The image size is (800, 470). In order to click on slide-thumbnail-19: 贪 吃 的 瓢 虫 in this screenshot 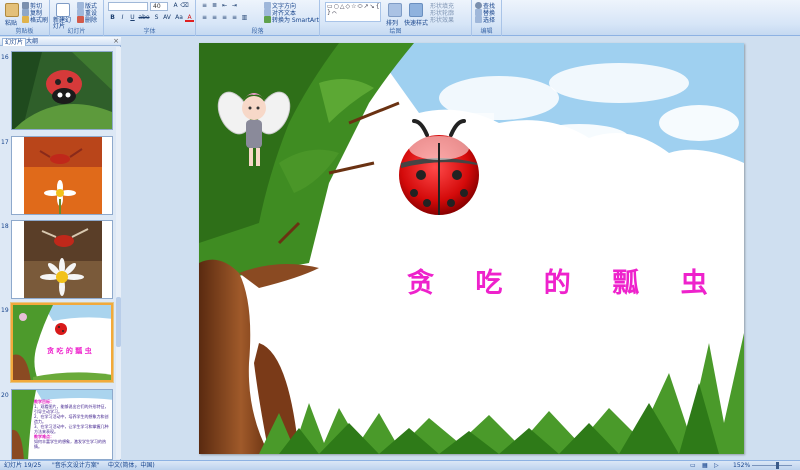, I will do `click(62, 342)`.